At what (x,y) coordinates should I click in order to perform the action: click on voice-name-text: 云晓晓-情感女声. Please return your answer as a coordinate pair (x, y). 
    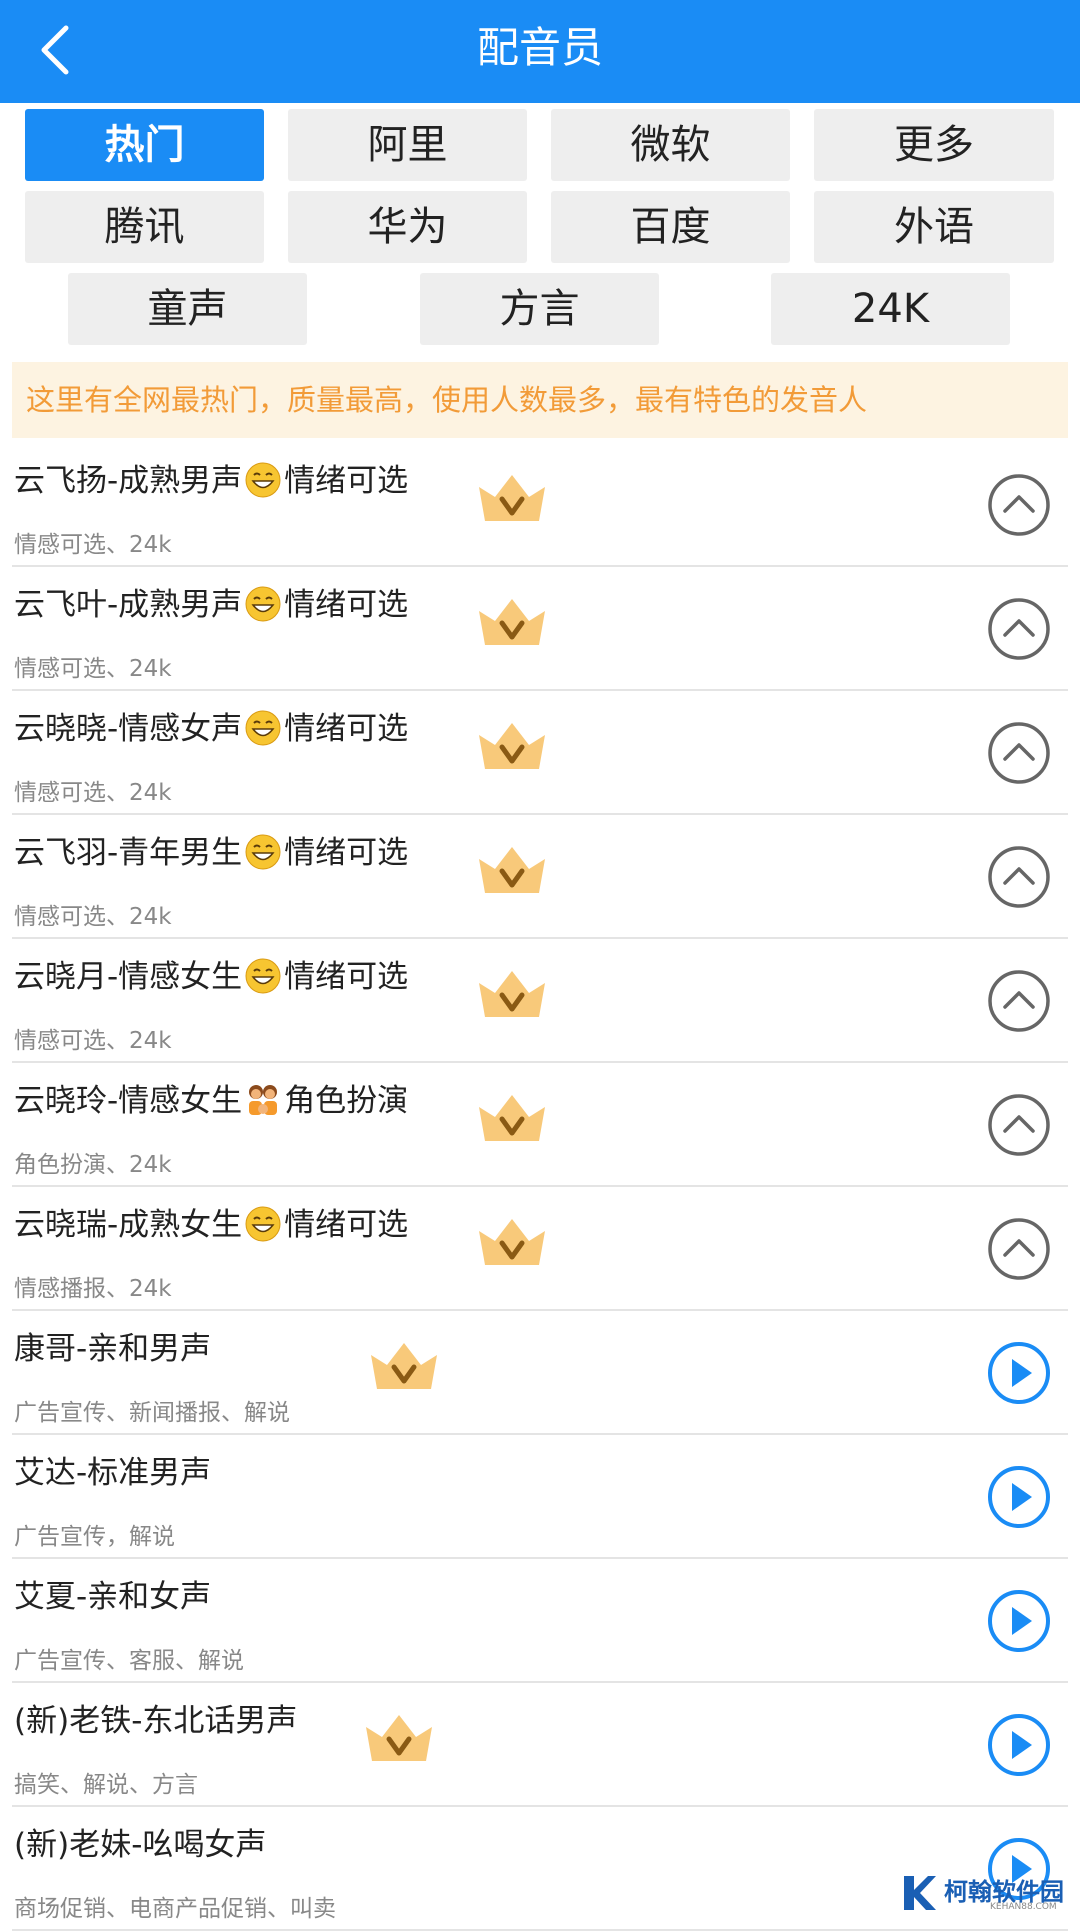
    Looking at the image, I should click on (128, 729).